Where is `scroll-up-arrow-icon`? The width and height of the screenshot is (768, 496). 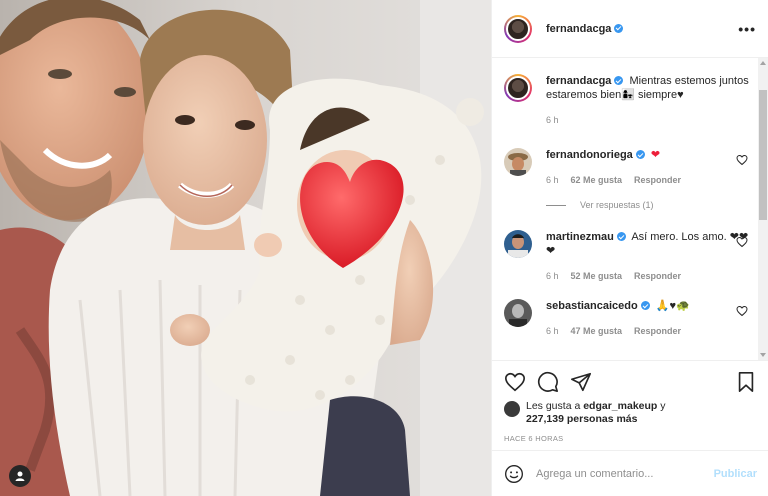 scroll-up-arrow-icon is located at coordinates (763, 63).